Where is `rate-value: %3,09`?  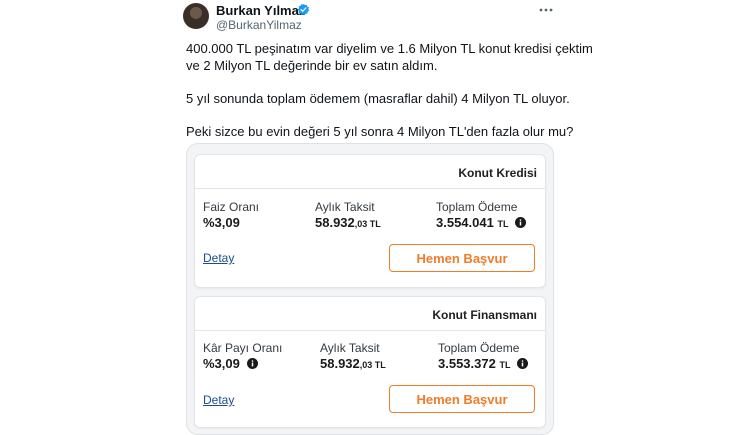
rate-value: %3,09 is located at coordinates (221, 222).